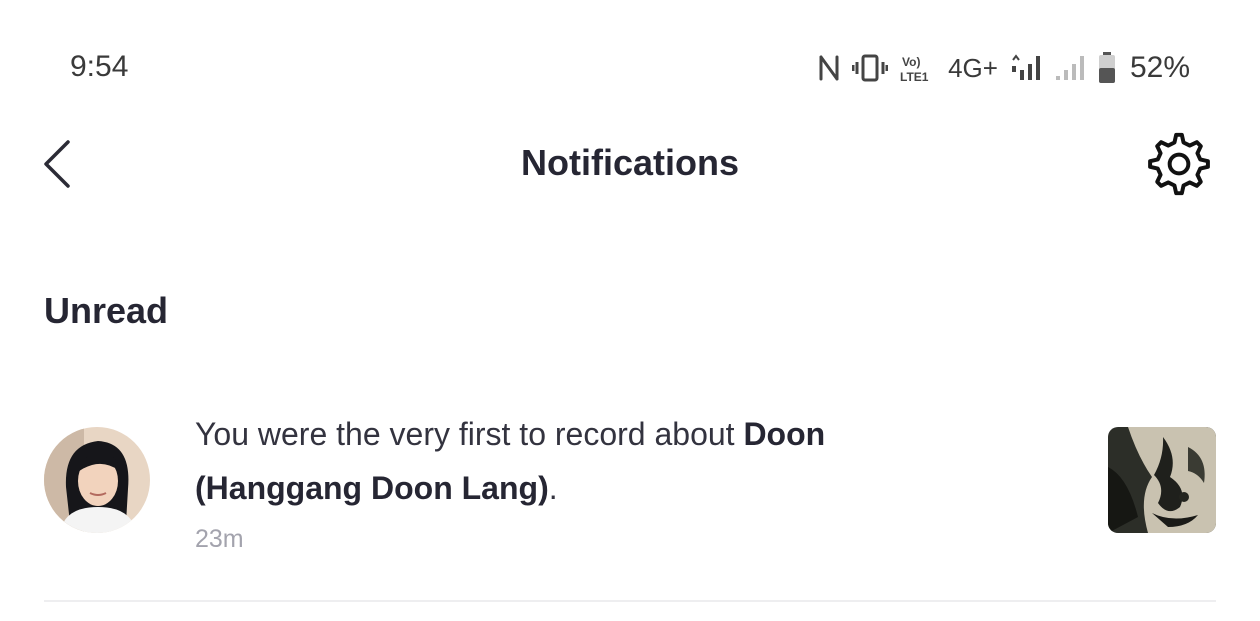 This screenshot has width=1260, height=621. Describe the element at coordinates (219, 539) in the screenshot. I see `notification-timestamp: 23m` at that location.